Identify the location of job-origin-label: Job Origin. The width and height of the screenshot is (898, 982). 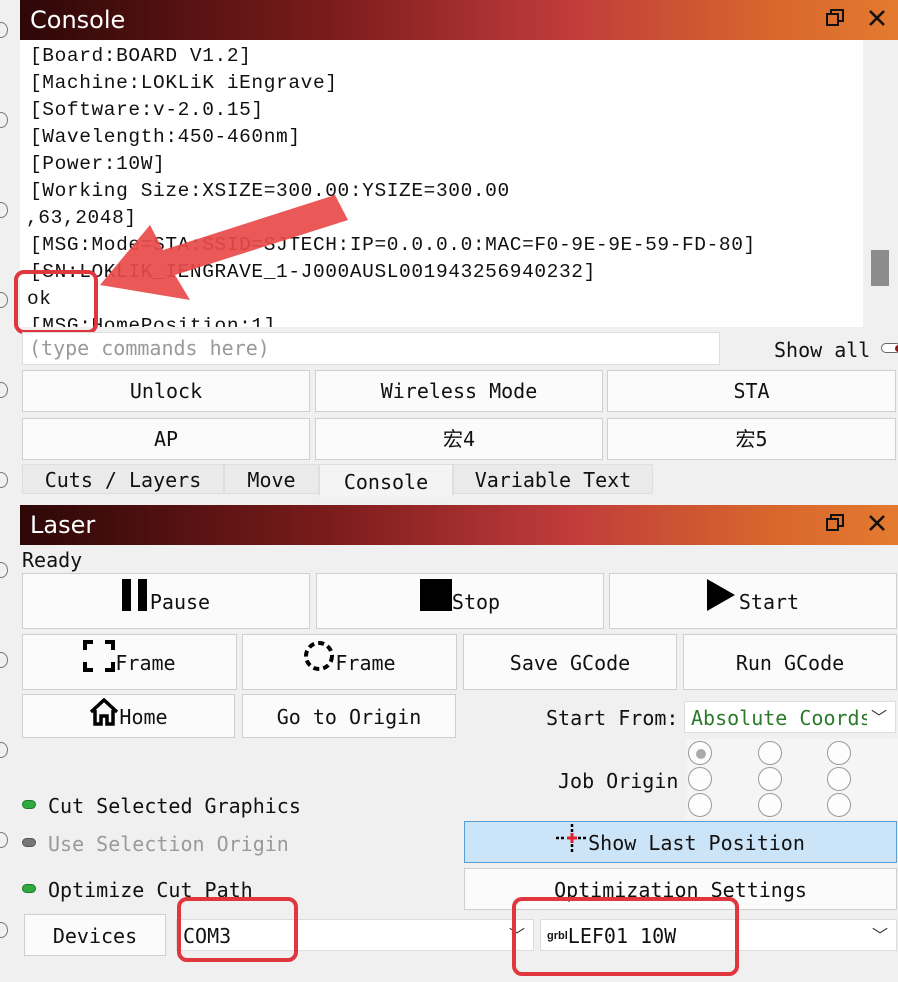
(618, 781).